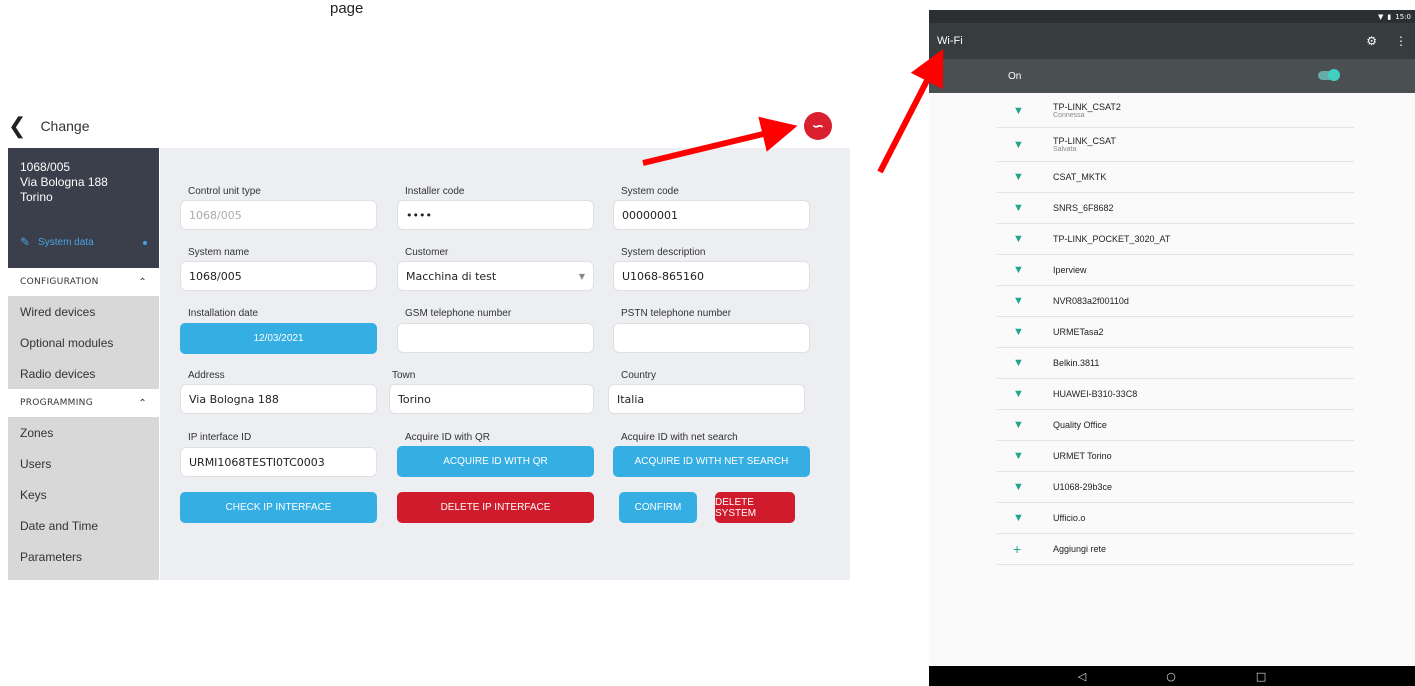 The width and height of the screenshot is (1415, 686). Describe the element at coordinates (83, 373) in the screenshot. I see `sidebar-item-radio-devices: Radio devices` at that location.